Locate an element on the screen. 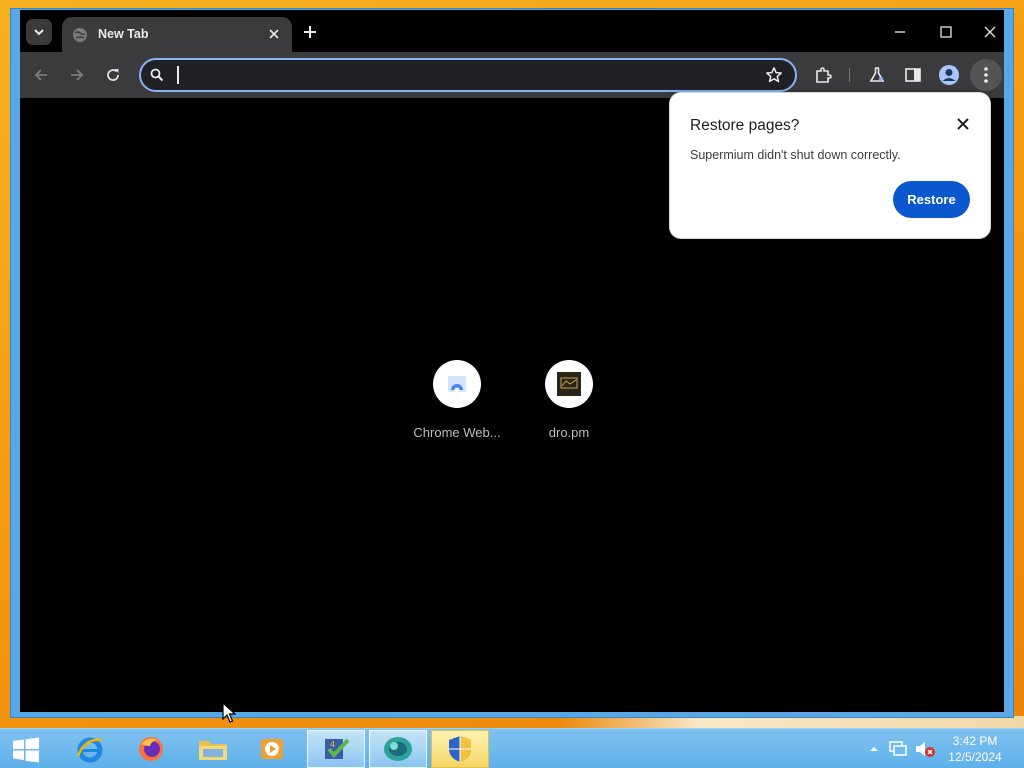 The image size is (1024, 768). svg-text: 4 is located at coordinates (332, 744).